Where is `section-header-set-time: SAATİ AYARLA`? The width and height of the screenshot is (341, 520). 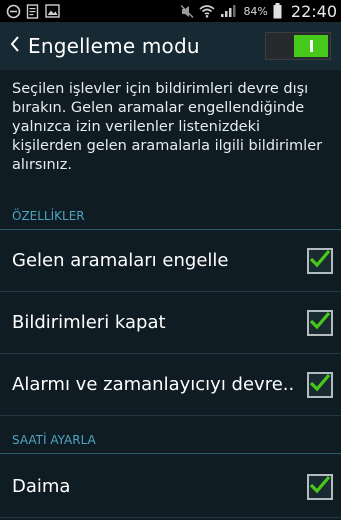
section-header-set-time: SAATİ AYARLA is located at coordinates (54, 440).